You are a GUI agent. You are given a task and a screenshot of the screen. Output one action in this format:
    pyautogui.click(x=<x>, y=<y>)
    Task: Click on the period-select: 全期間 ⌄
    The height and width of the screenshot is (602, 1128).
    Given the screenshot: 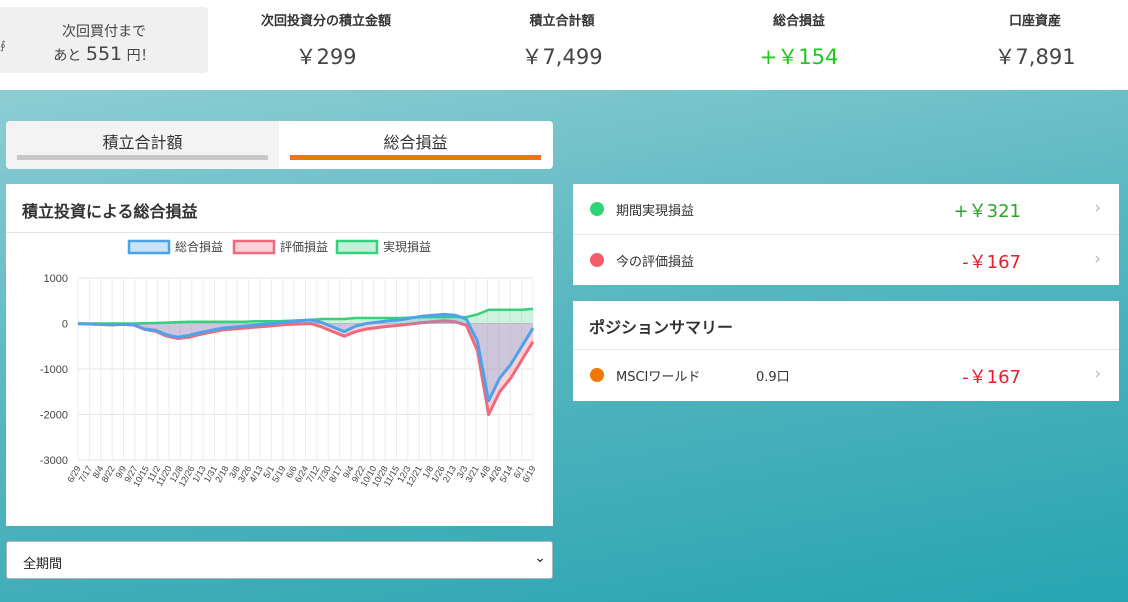 What is the action you would take?
    pyautogui.click(x=279, y=560)
    